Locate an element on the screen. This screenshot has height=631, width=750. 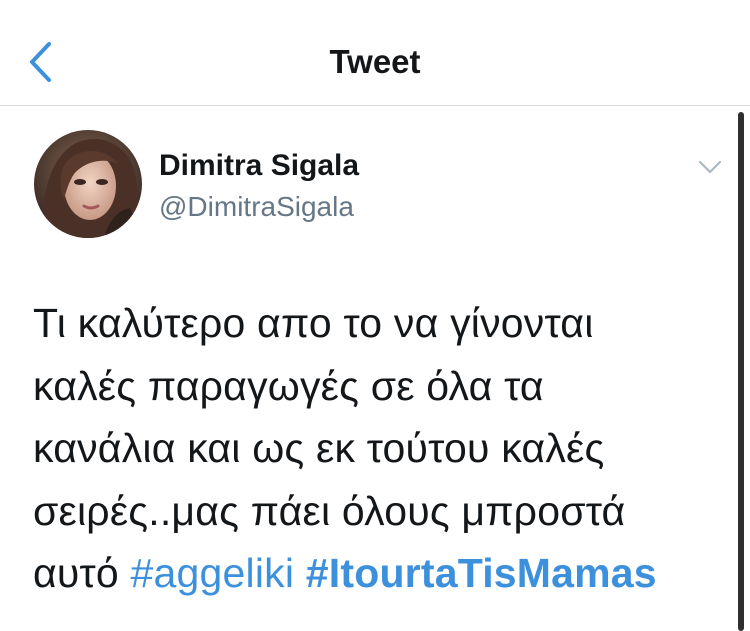
chevron-left-icon is located at coordinates (40, 62).